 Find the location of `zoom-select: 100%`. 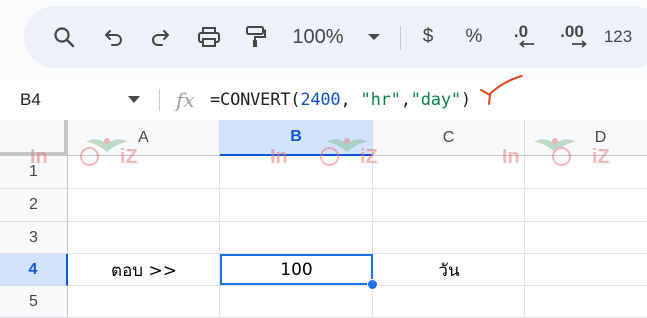

zoom-select: 100% is located at coordinates (318, 37).